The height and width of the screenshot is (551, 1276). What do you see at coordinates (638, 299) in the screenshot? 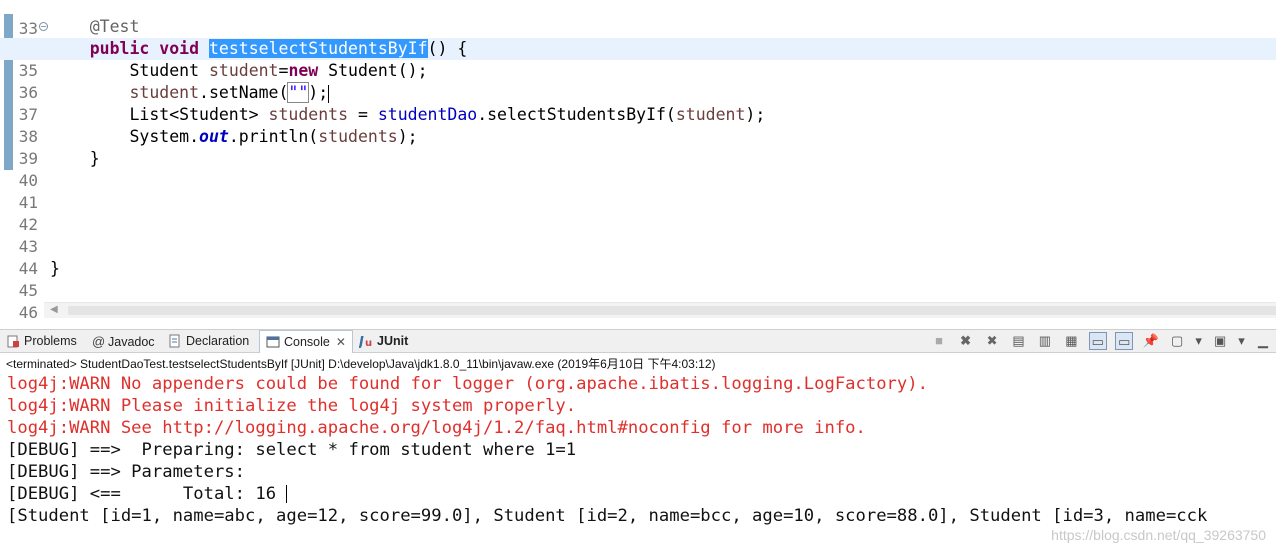
I see `code-line: 46` at bounding box center [638, 299].